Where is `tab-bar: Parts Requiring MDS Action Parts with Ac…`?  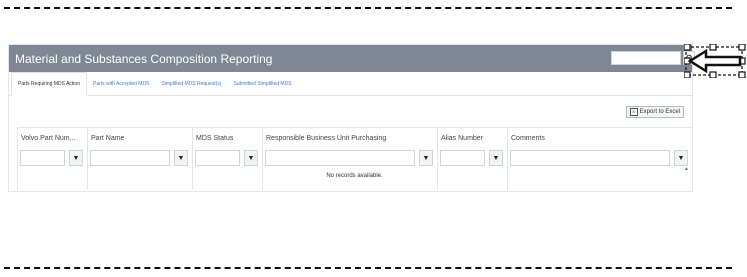
tab-bar: Parts Requiring MDS Action Parts with Ac… is located at coordinates (350, 84).